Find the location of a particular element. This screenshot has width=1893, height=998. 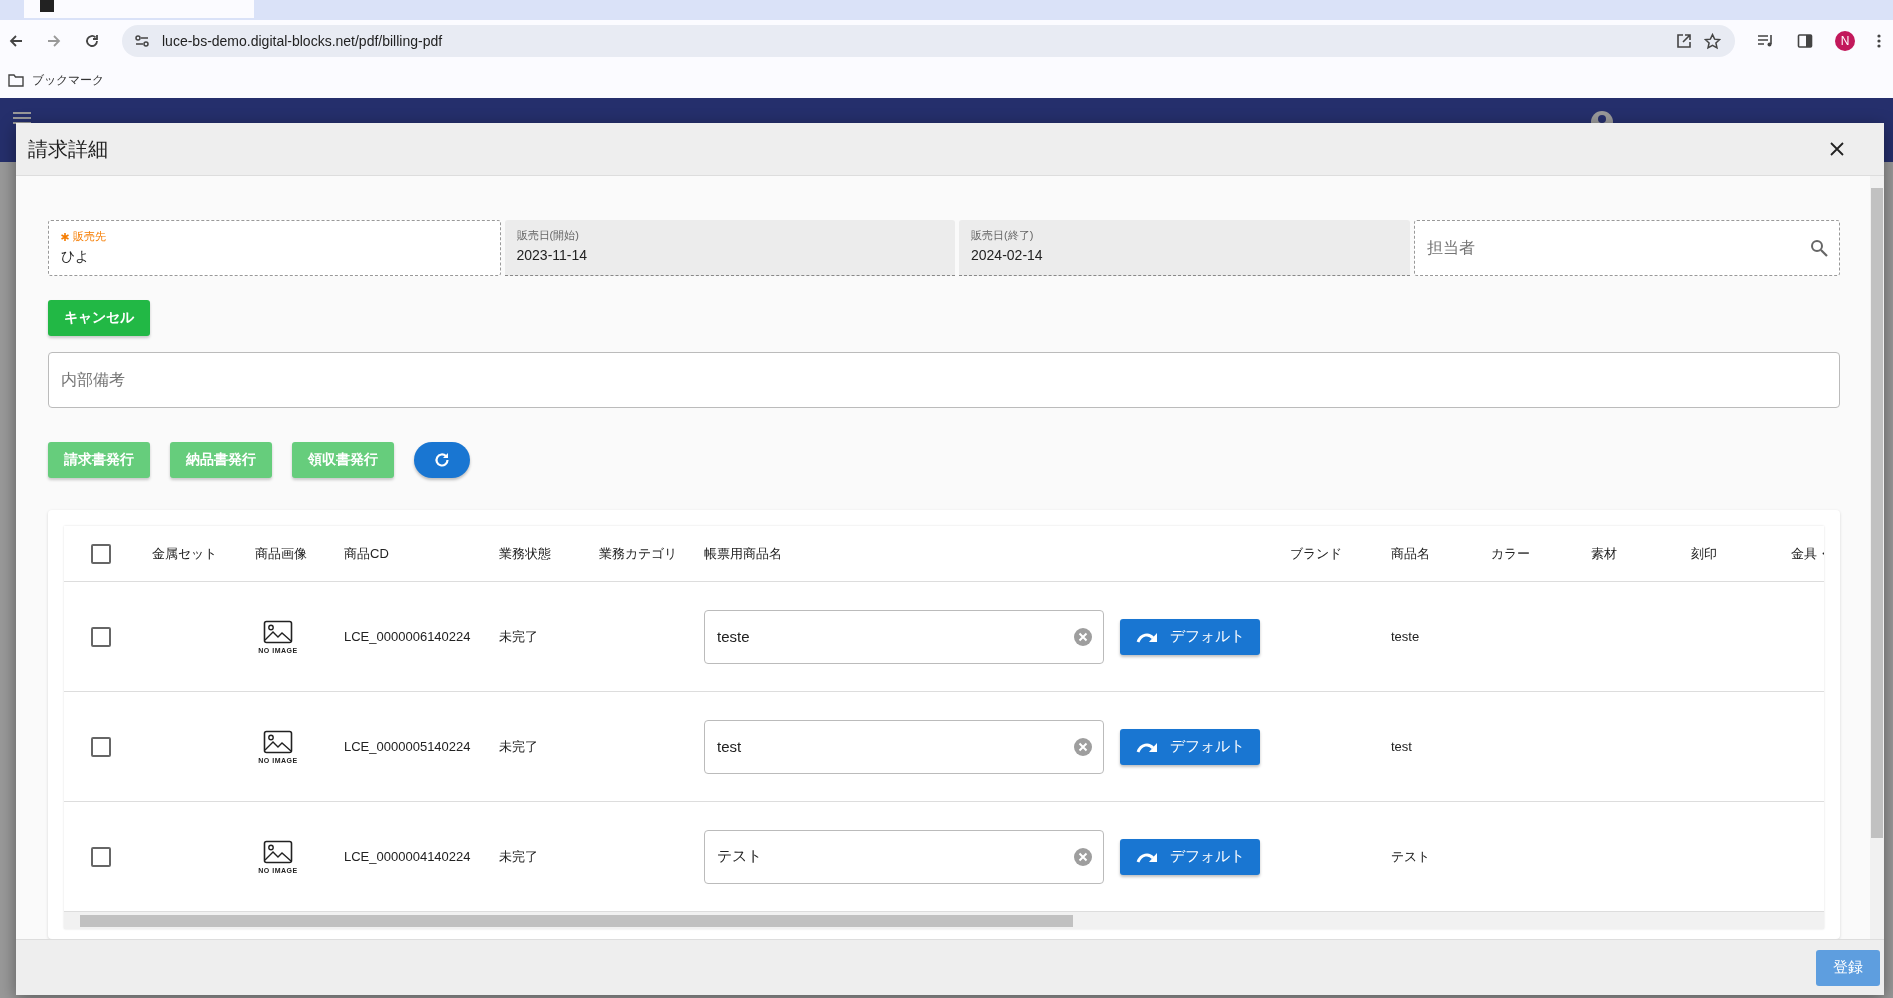

column-header: 刻印 is located at coordinates (1704, 553).